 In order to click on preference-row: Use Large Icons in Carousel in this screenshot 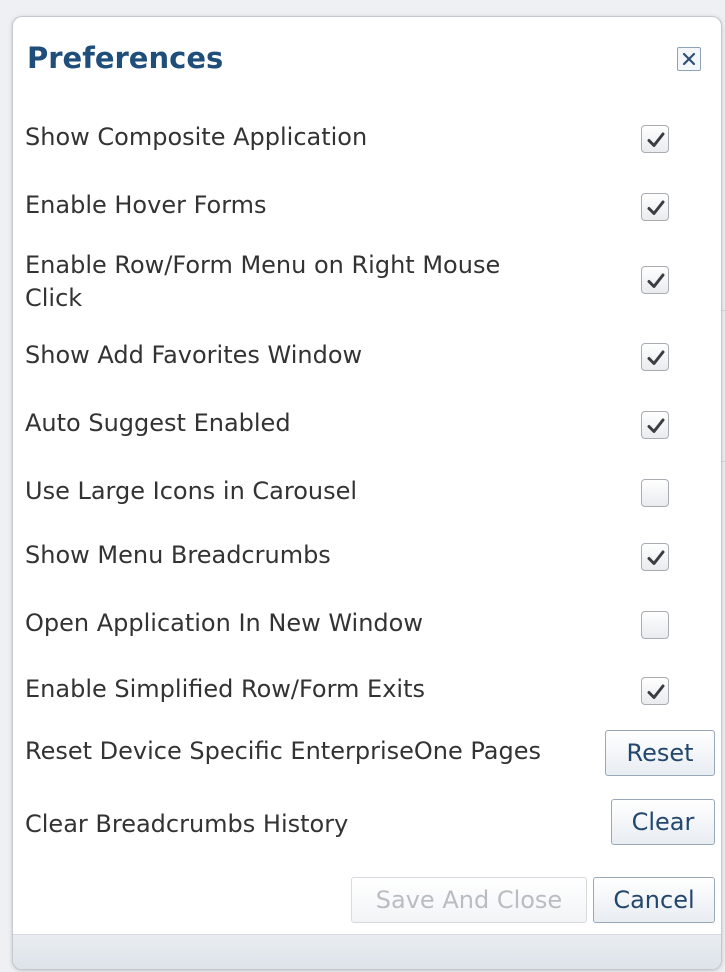, I will do `click(373, 491)`.